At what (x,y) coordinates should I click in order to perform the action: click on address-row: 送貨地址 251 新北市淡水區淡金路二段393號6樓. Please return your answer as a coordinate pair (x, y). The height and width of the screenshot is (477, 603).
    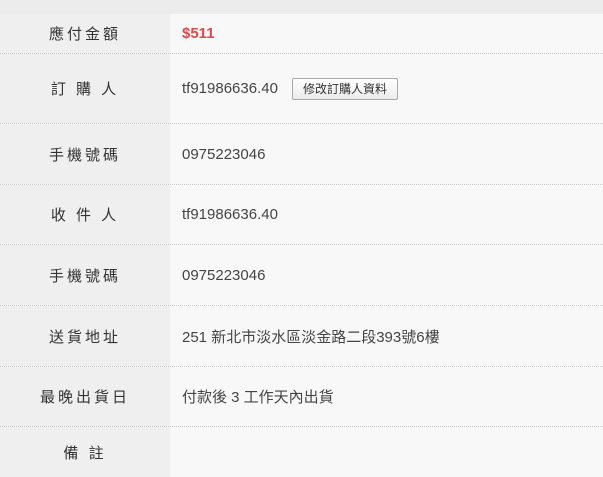
    Looking at the image, I should click on (301, 336).